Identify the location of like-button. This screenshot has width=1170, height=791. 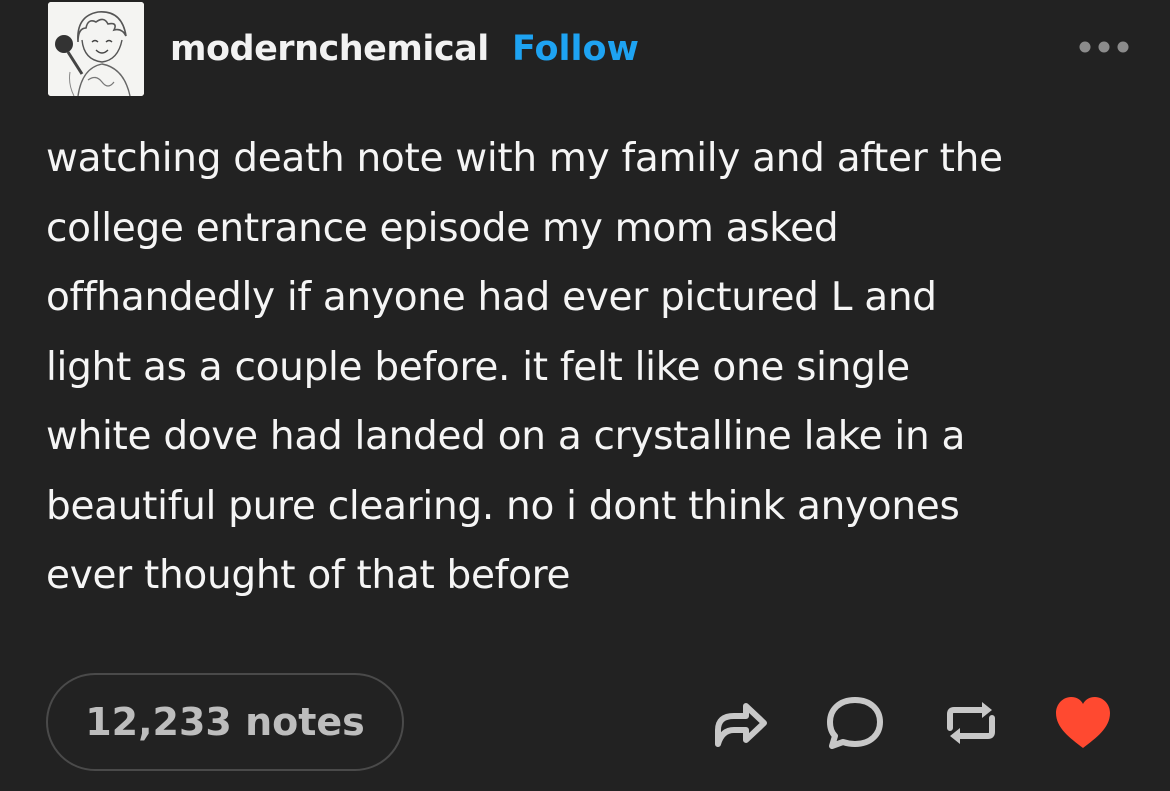
(1083, 723).